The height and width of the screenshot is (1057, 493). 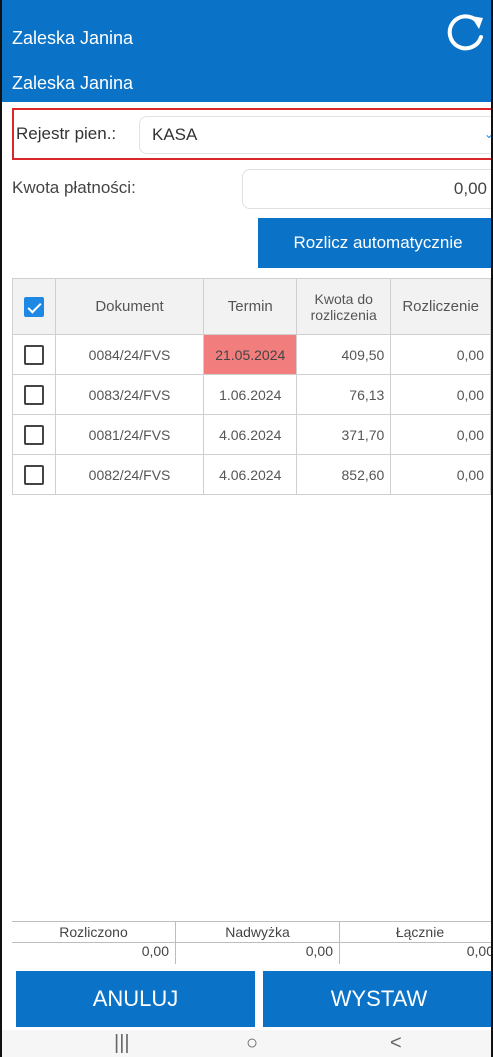 What do you see at coordinates (344, 474) in the screenshot?
I see `row-amount: 852,60` at bounding box center [344, 474].